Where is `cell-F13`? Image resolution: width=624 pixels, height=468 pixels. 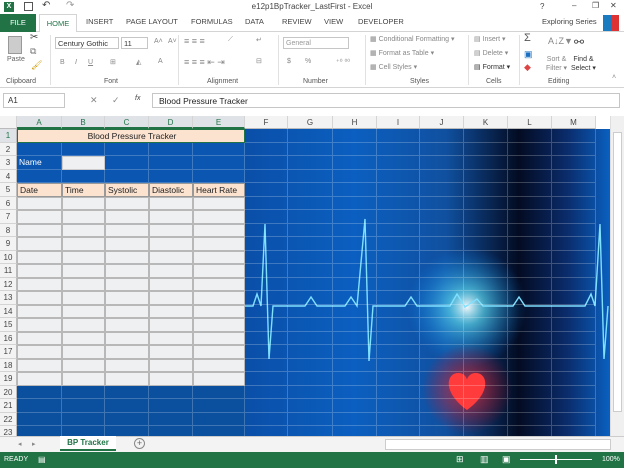 cell-F13 is located at coordinates (266, 298).